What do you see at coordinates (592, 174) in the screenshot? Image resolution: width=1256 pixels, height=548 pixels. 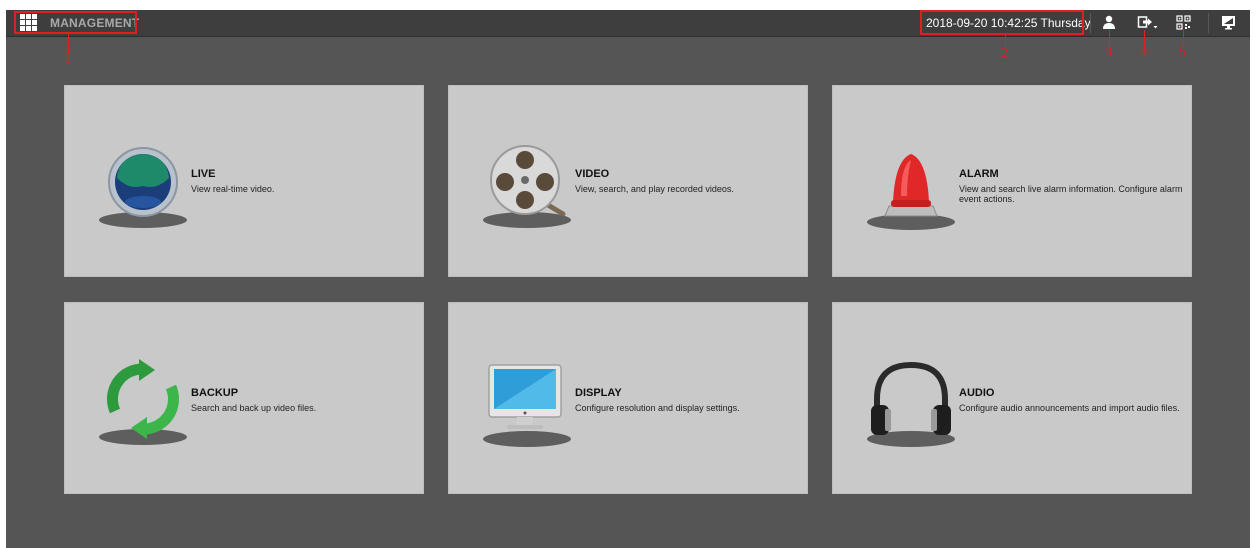 I see `tile-title: VIDEO` at bounding box center [592, 174].